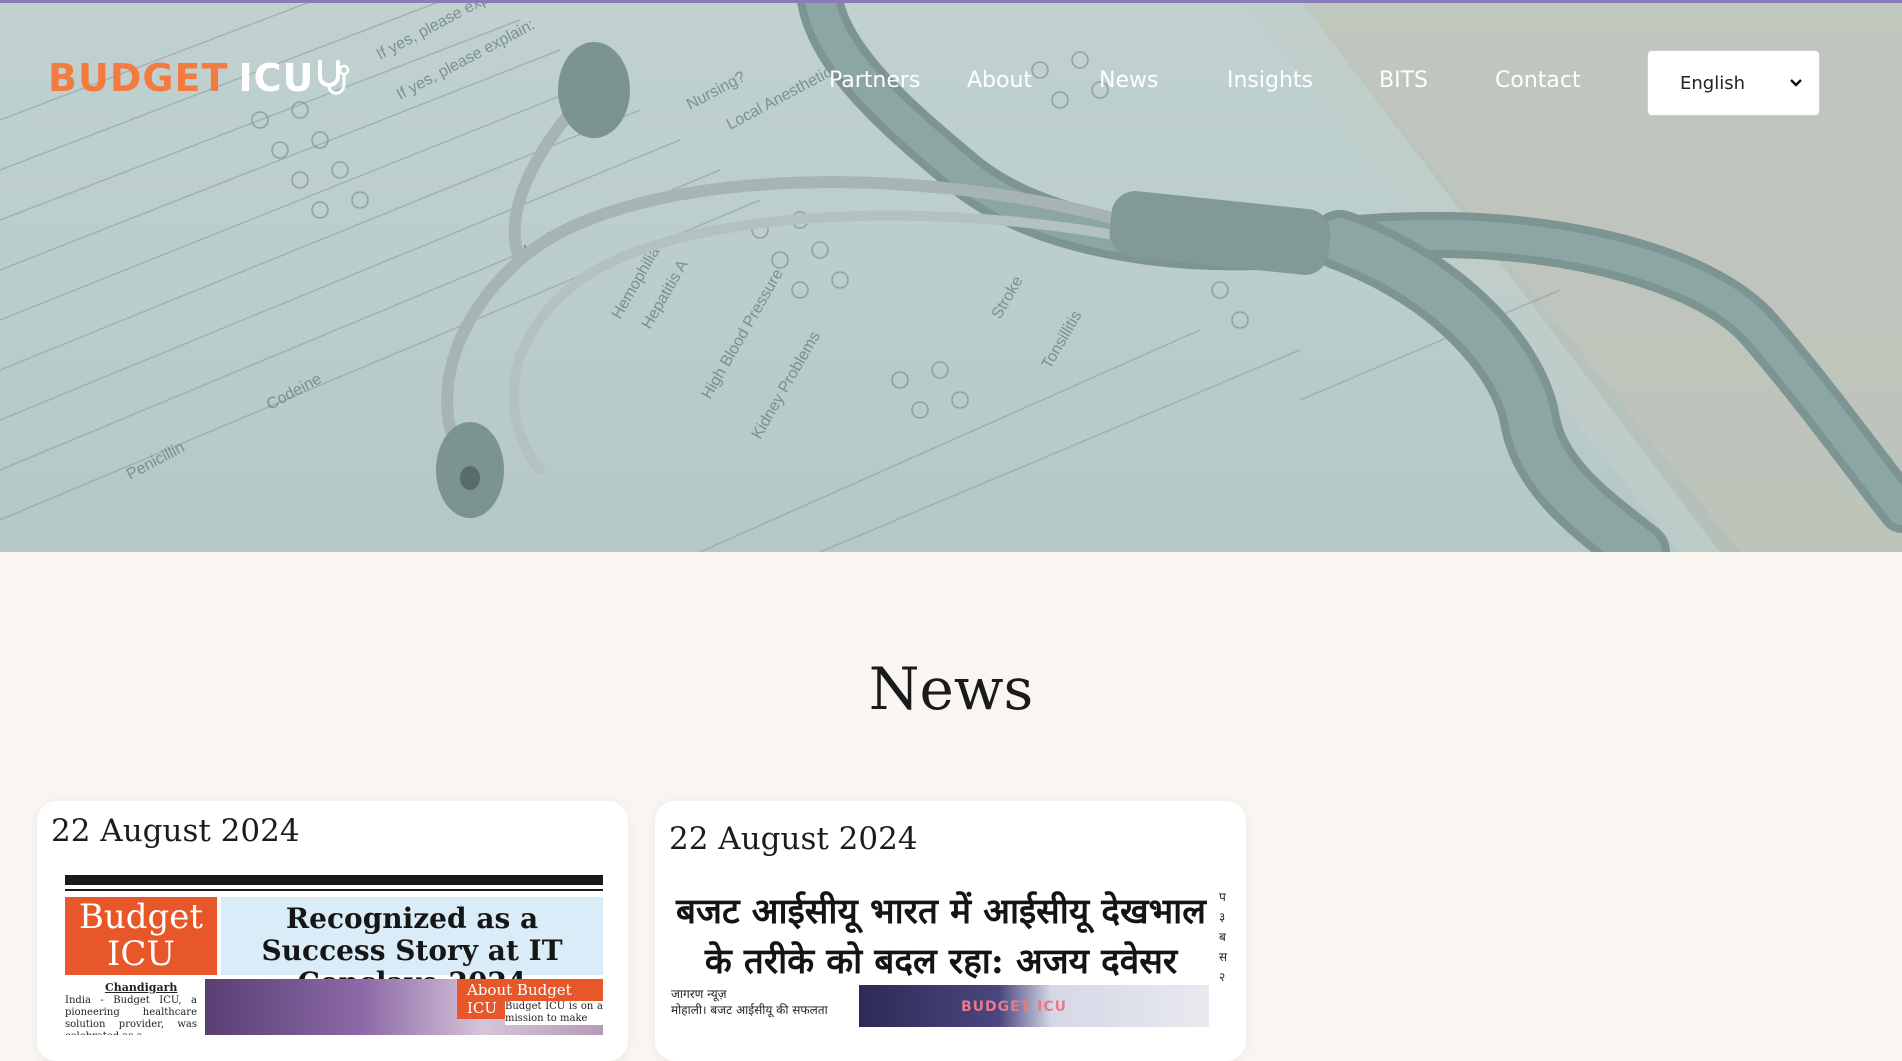 This screenshot has width=1902, height=1061. Describe the element at coordinates (141, 936) in the screenshot. I see `clipping-brand-box: Budget ICU` at that location.